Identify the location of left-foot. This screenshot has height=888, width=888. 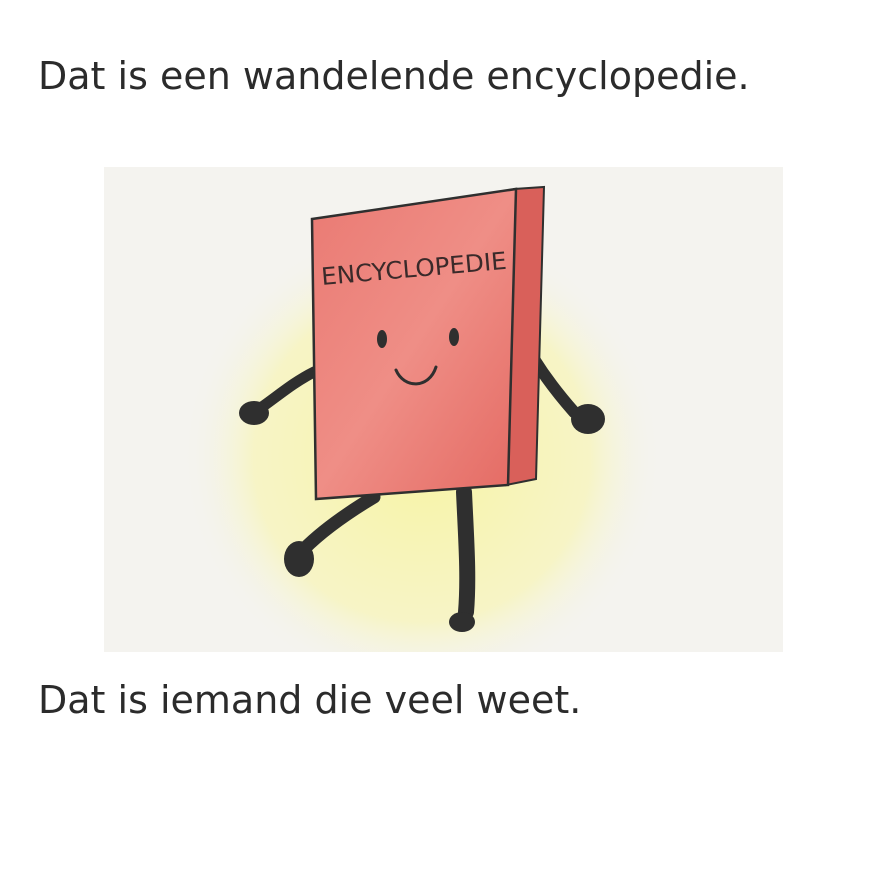
(299, 559).